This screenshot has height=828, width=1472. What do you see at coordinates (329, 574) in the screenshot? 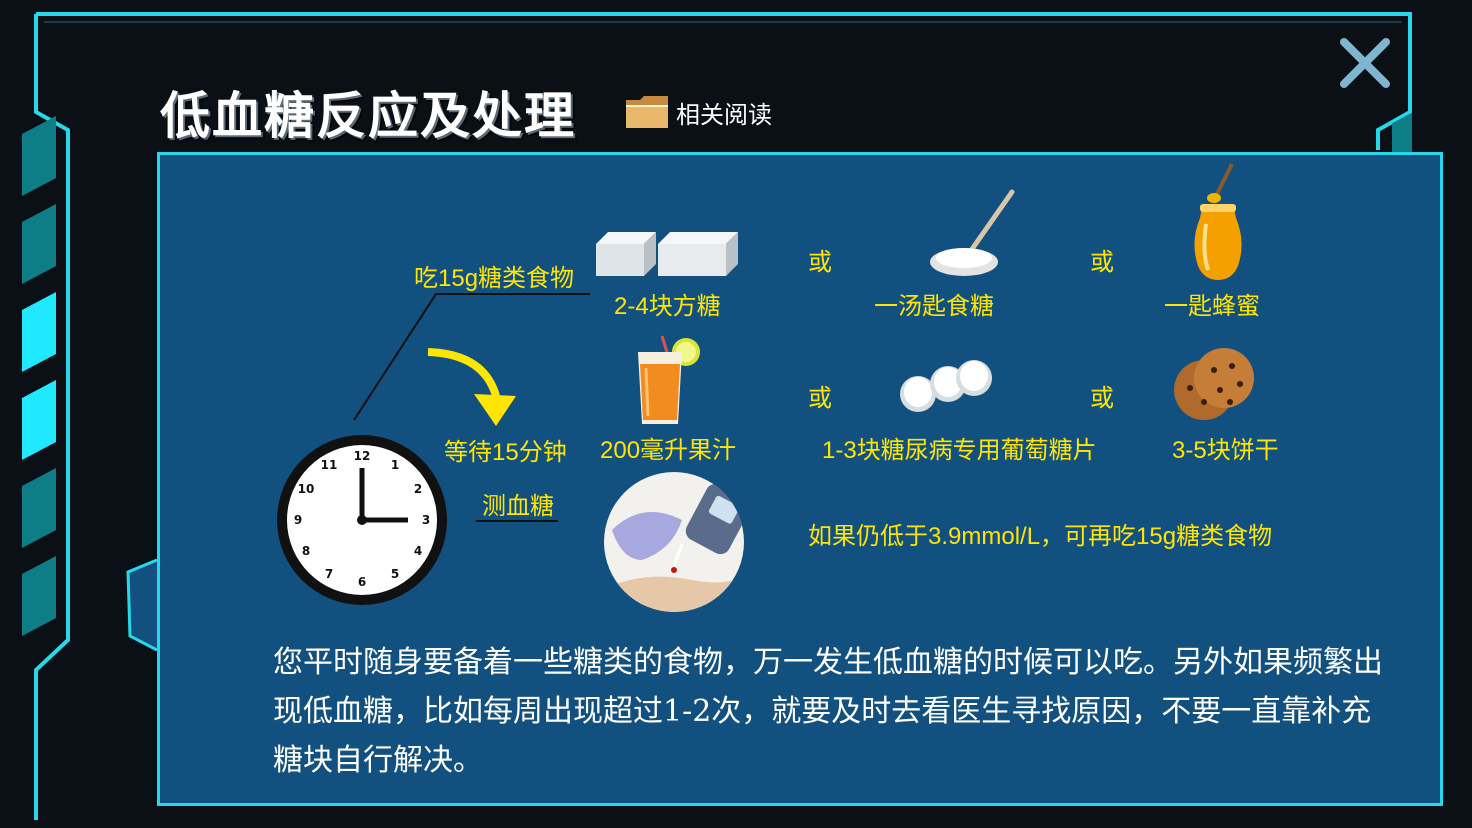
I see `svg-text: 7` at bounding box center [329, 574].